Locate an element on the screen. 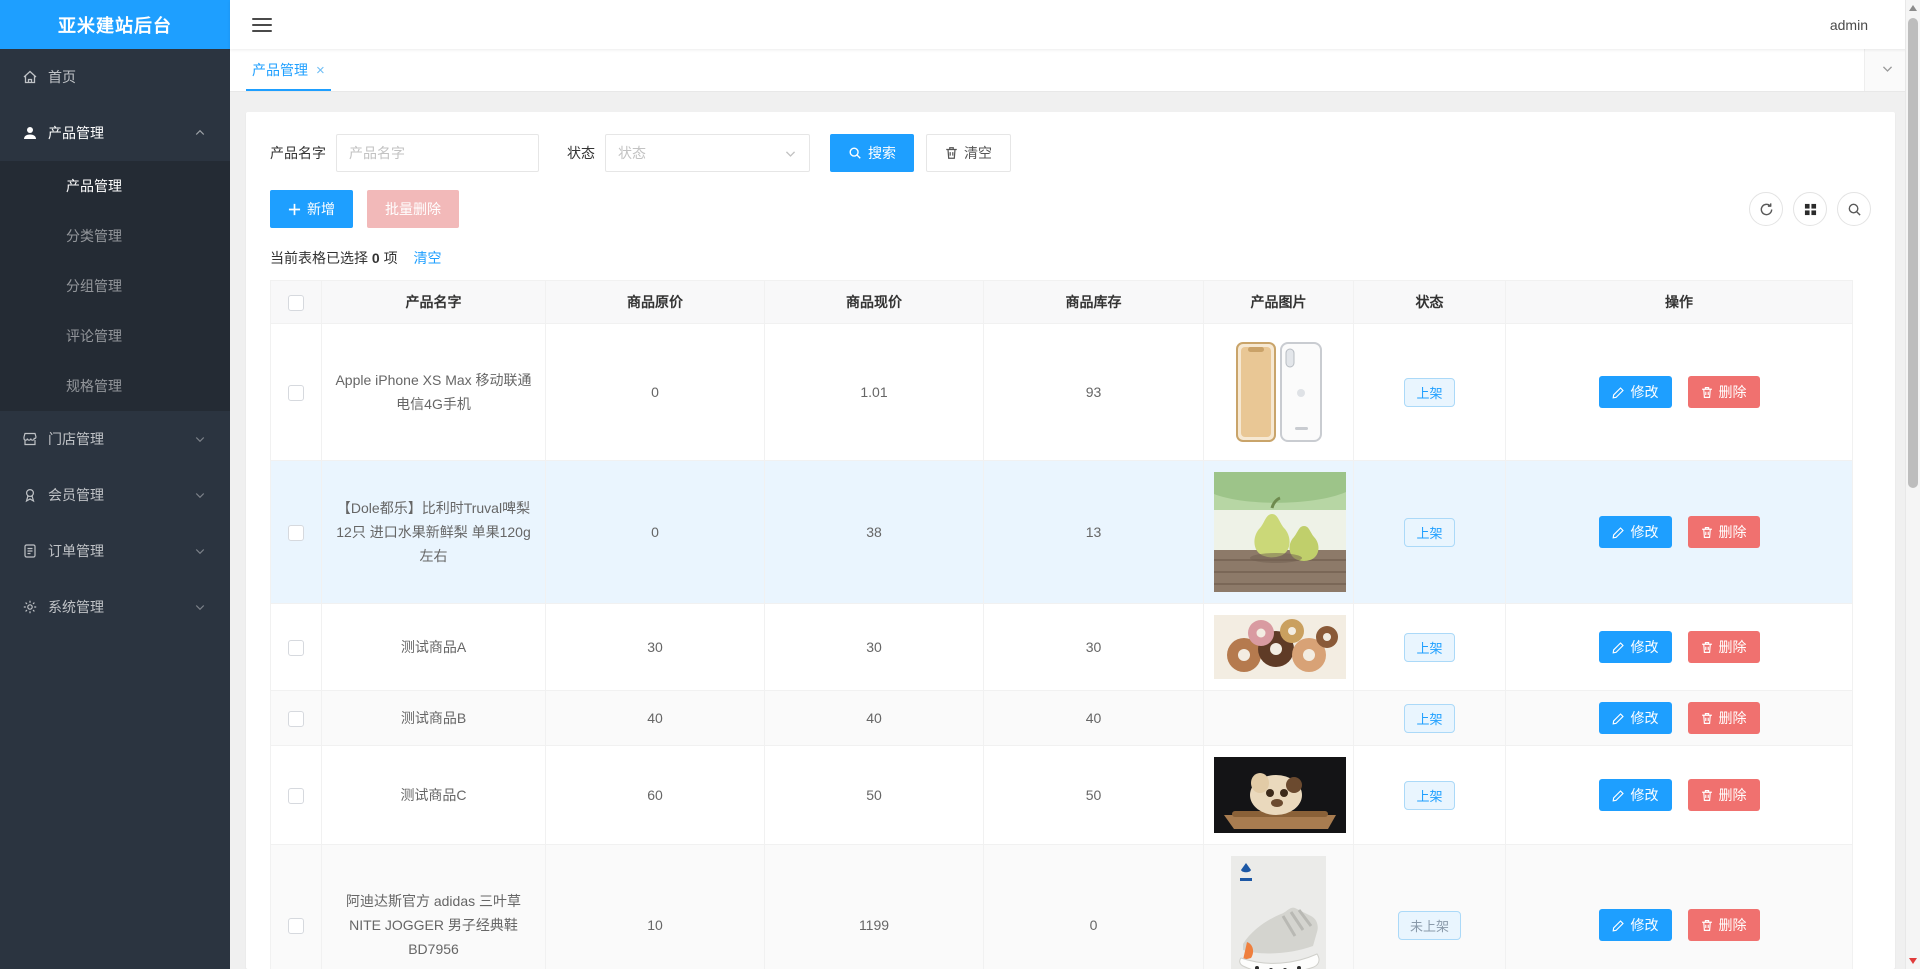 The image size is (1920, 969). select-all-checkbox is located at coordinates (296, 302).